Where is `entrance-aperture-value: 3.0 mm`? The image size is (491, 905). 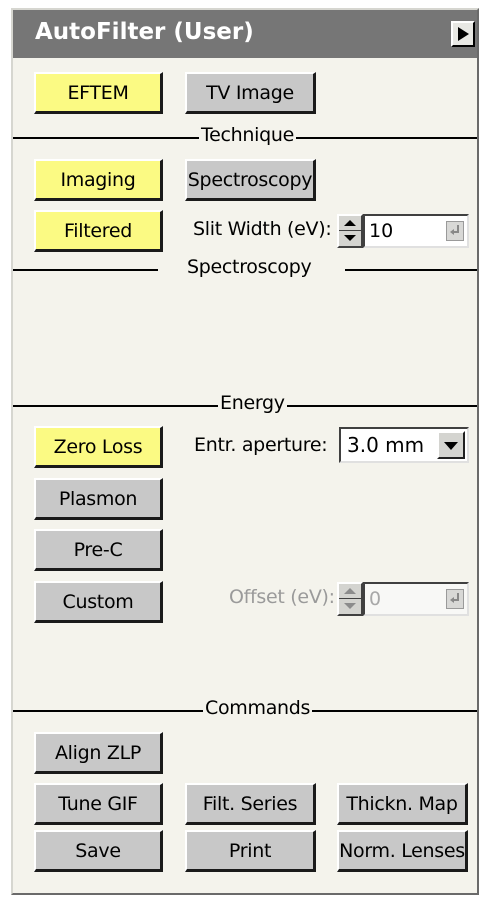 entrance-aperture-value: 3.0 mm is located at coordinates (386, 445).